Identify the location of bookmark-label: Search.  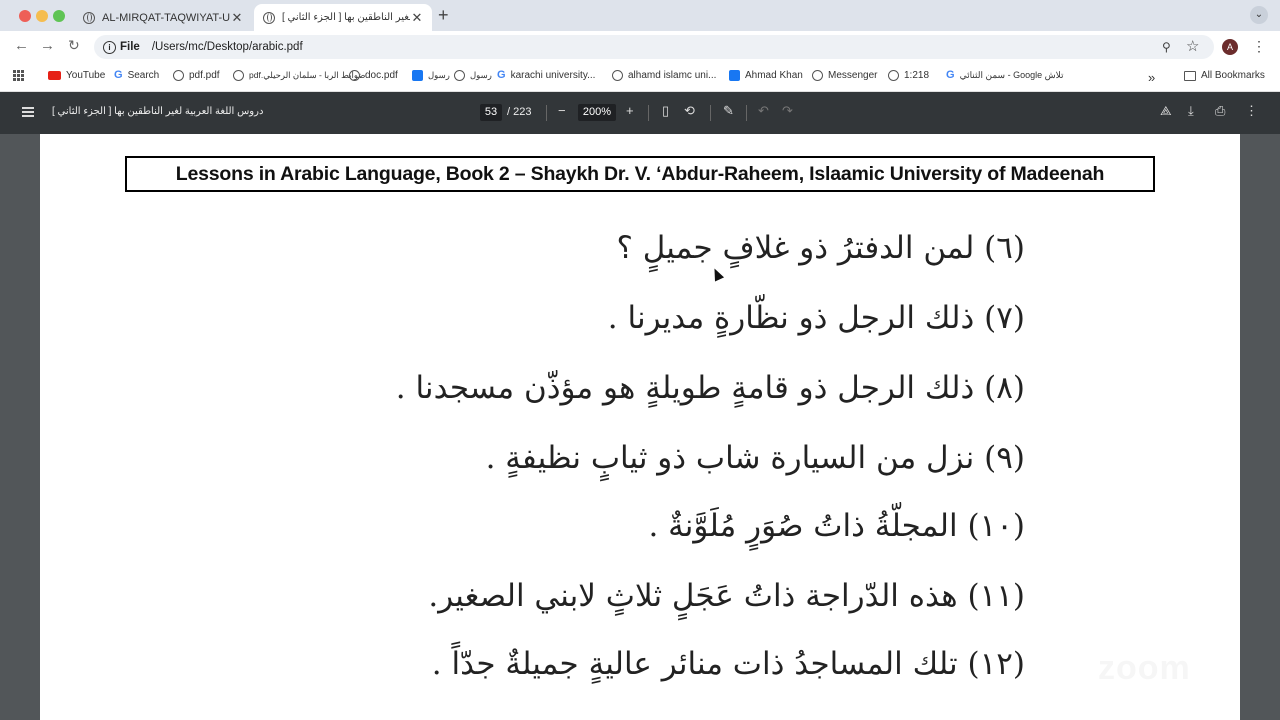
(143, 75).